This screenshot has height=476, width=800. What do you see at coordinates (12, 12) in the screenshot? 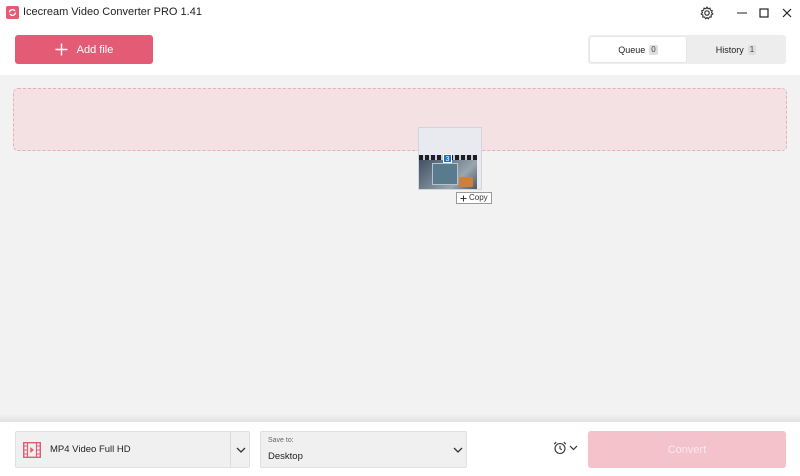
I see `app-logo-icon` at bounding box center [12, 12].